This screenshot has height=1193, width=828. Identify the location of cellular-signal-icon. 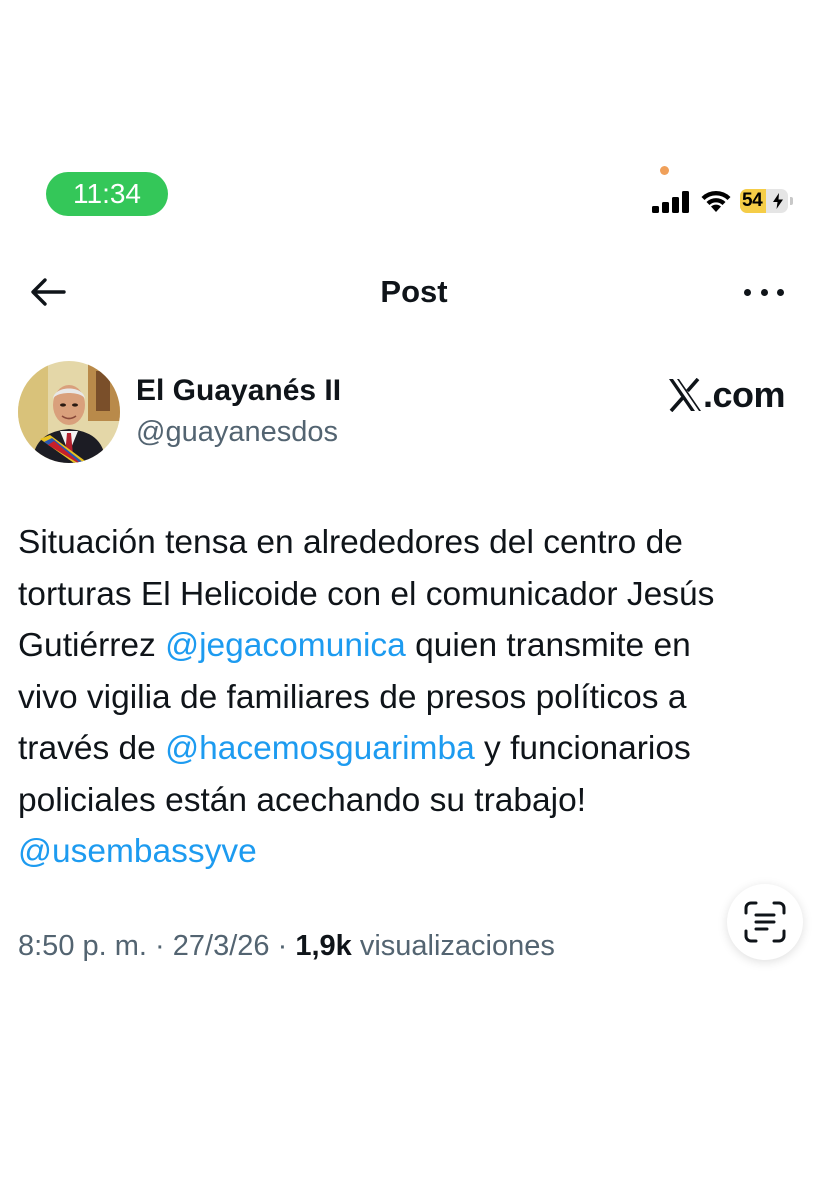
(670, 202).